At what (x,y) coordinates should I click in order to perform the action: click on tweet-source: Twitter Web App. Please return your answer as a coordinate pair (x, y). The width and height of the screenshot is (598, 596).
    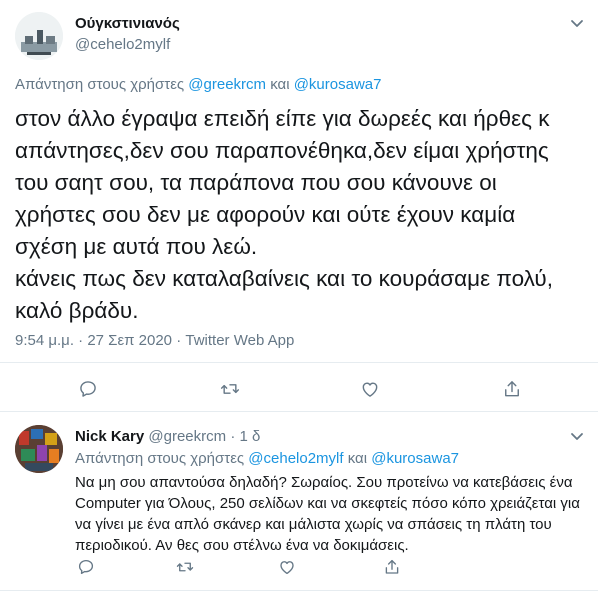
    Looking at the image, I should click on (239, 340).